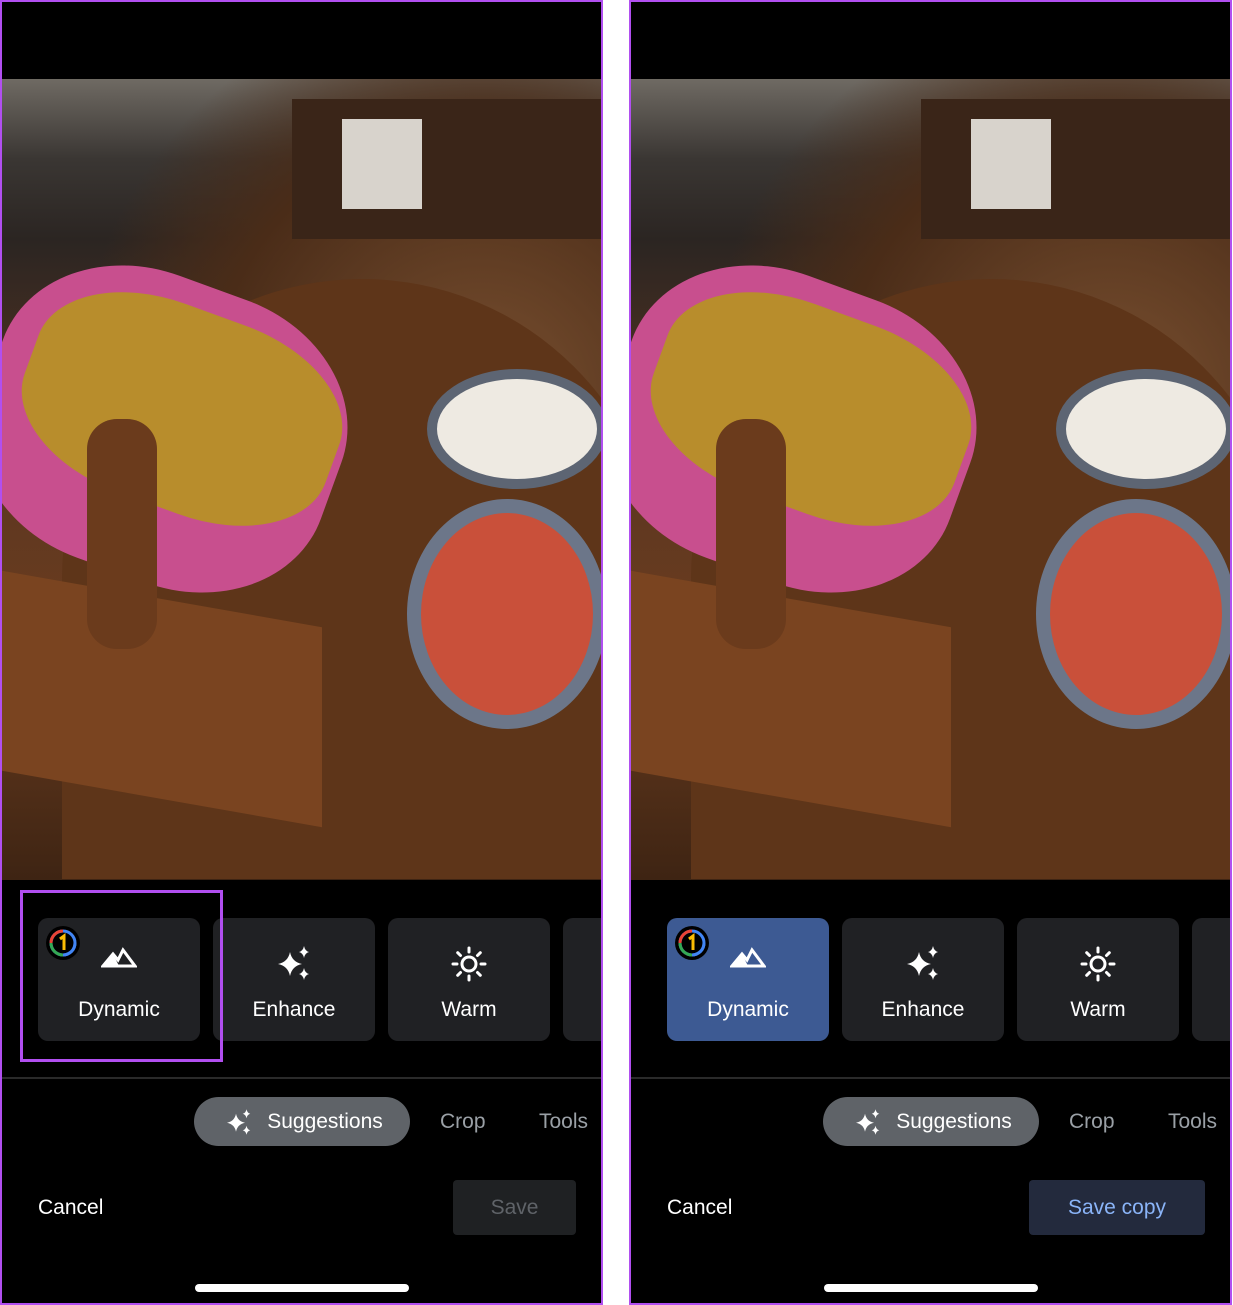 This screenshot has width=1233, height=1305. What do you see at coordinates (514, 1207) in the screenshot?
I see `save-button: Save` at bounding box center [514, 1207].